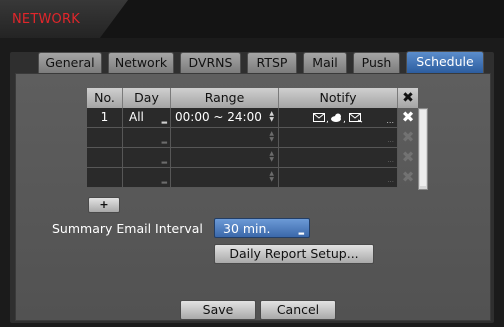 The image size is (504, 327). I want to click on cancel-button: Cancel, so click(298, 310).